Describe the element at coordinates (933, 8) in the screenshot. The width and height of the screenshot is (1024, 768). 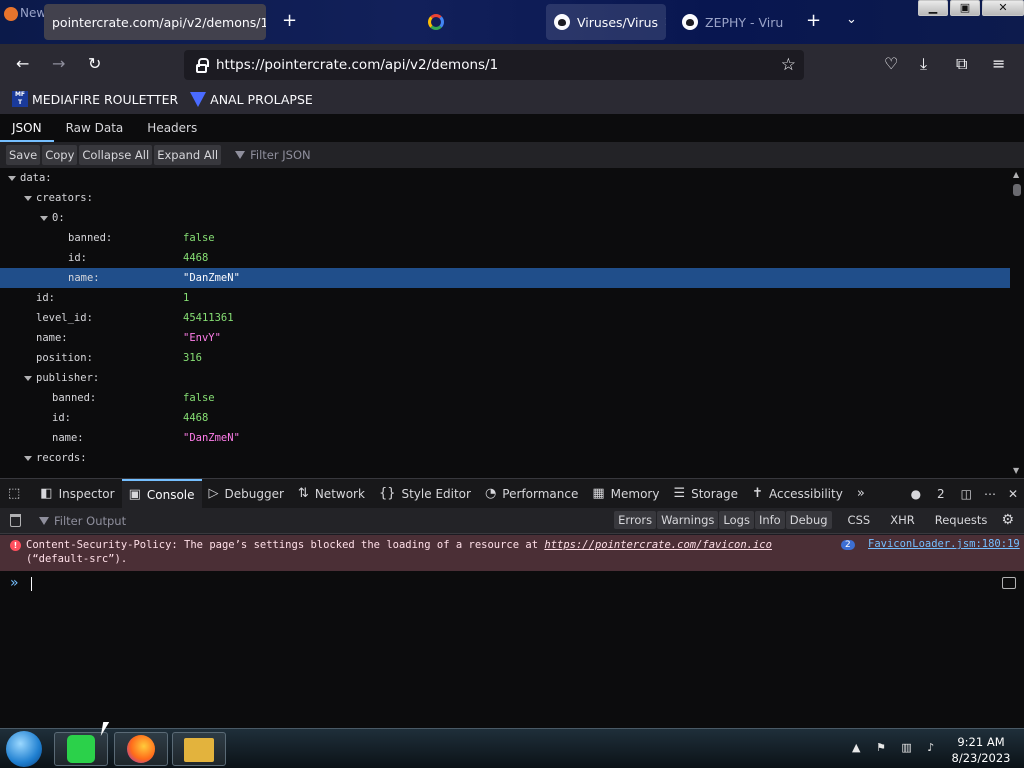
I see `minimize-button: ▁` at that location.